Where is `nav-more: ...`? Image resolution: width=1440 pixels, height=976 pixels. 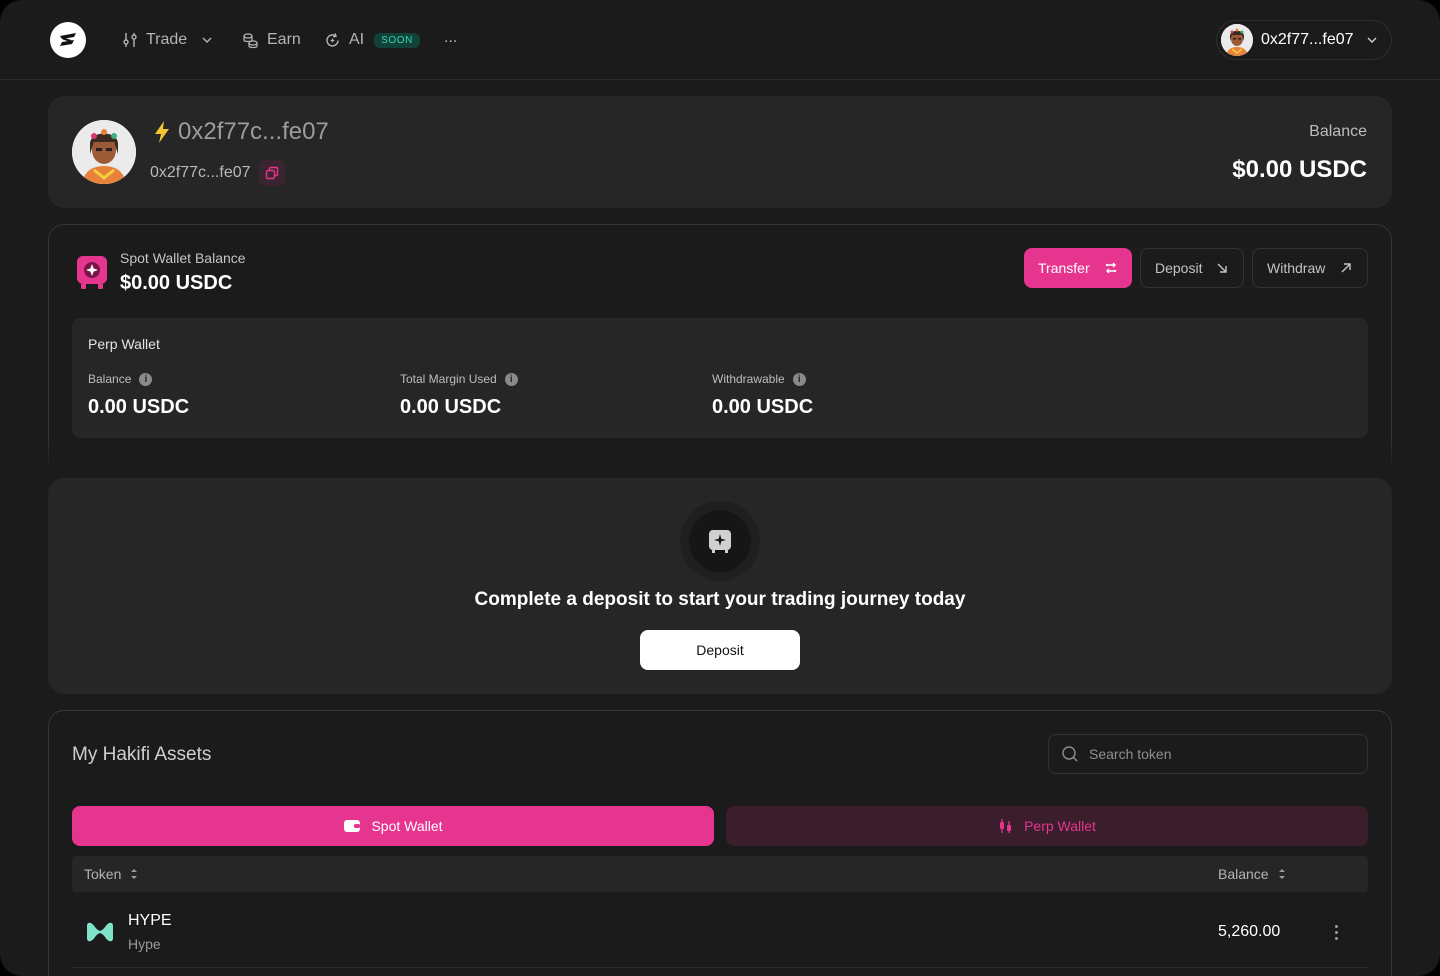
nav-more: ... is located at coordinates (450, 38).